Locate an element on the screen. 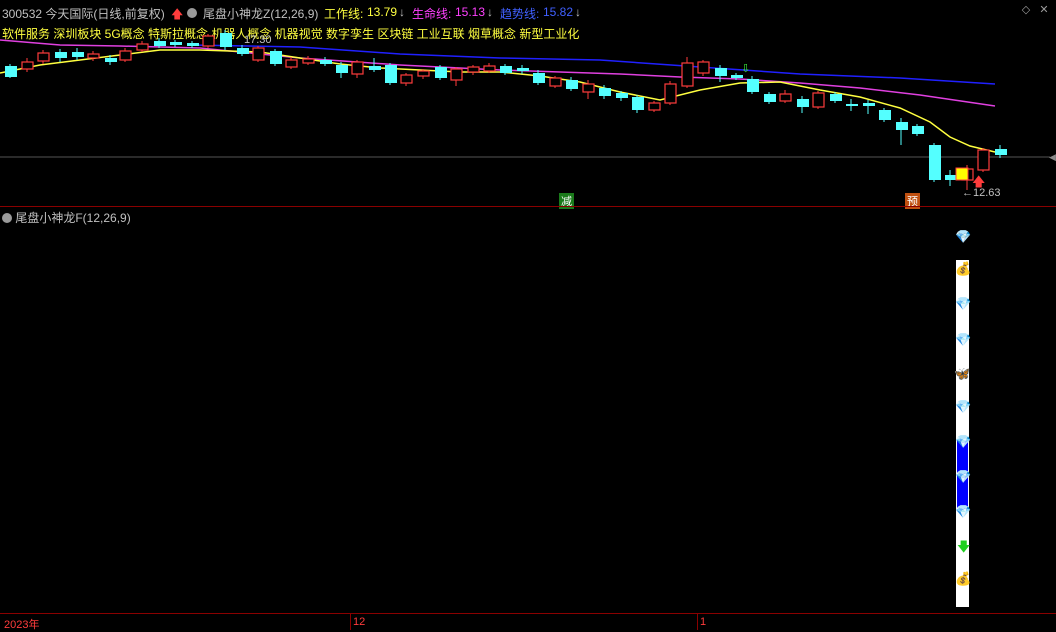 The width and height of the screenshot is (1056, 632). axis-label-dec: 12 is located at coordinates (359, 622).